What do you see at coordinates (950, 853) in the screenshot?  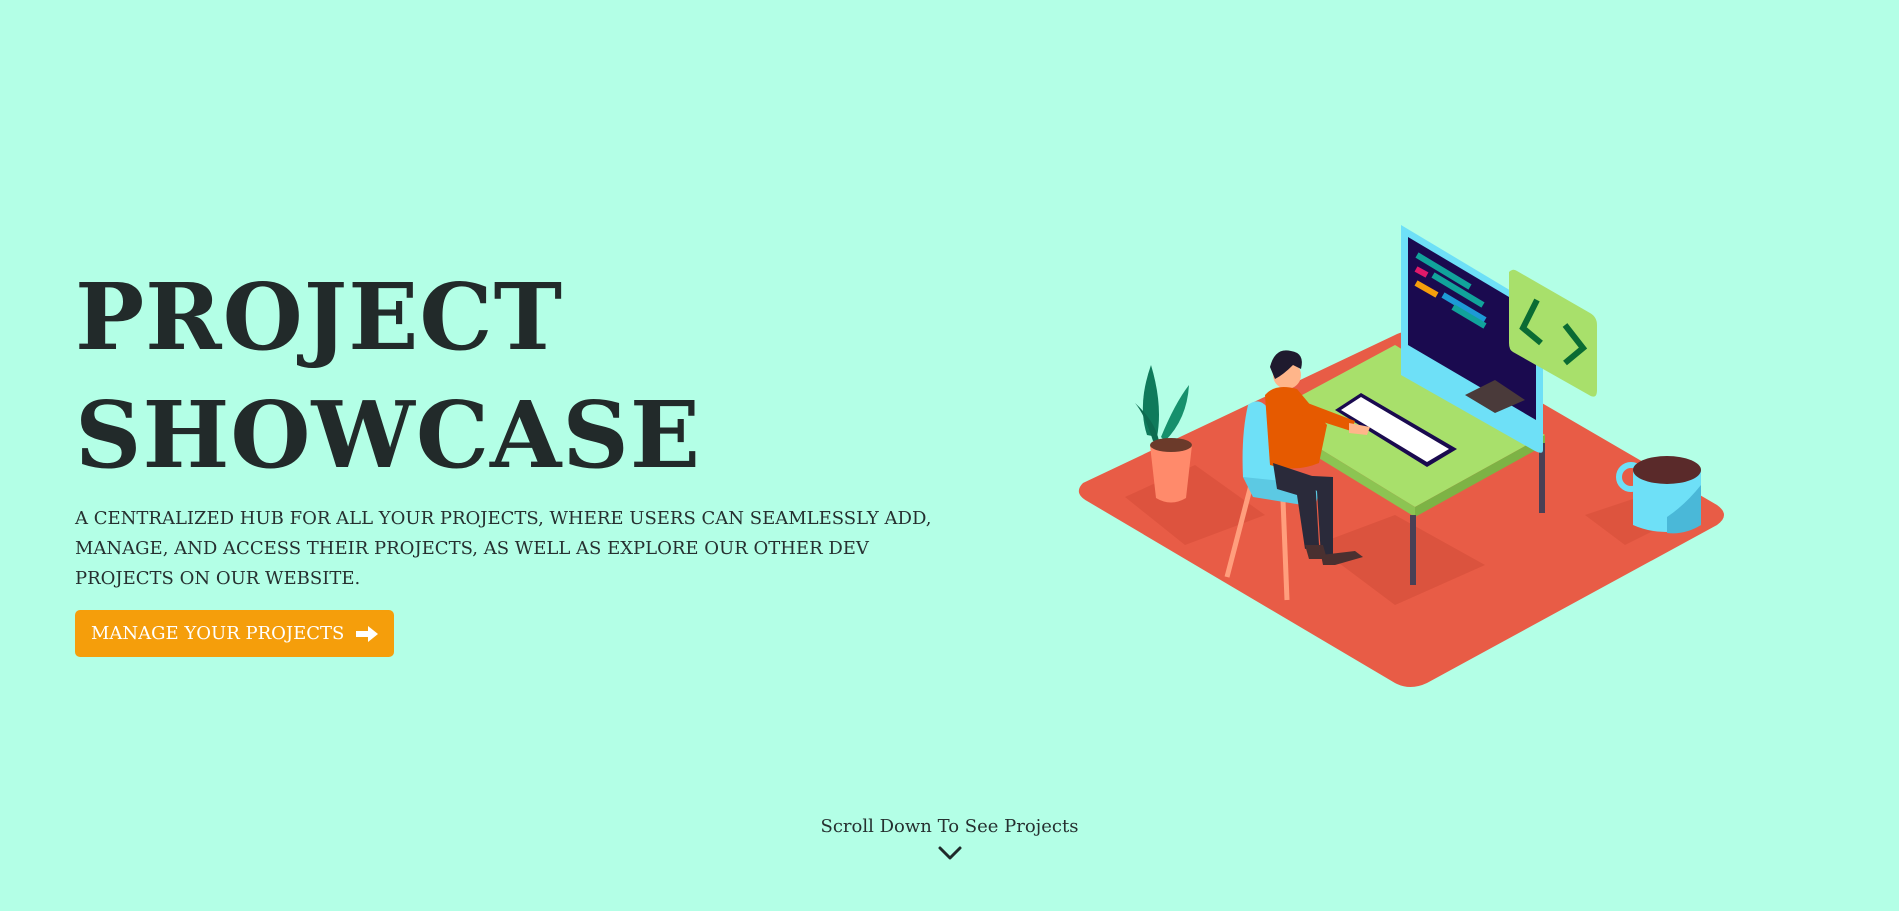 I see `chevron-down-icon` at bounding box center [950, 853].